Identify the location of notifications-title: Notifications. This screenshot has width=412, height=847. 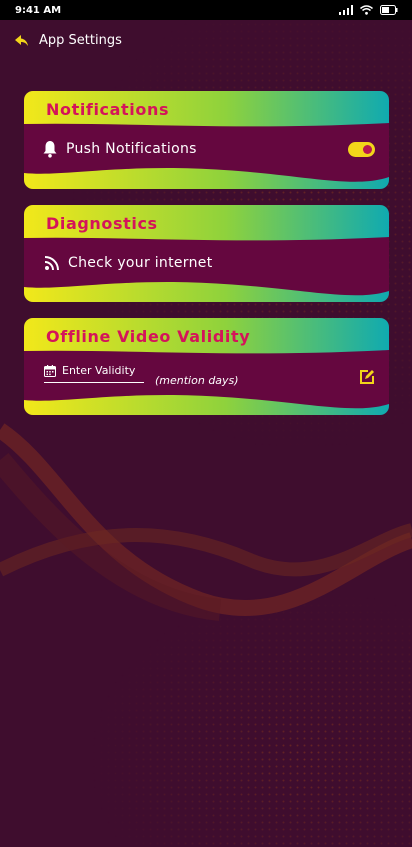
(108, 109).